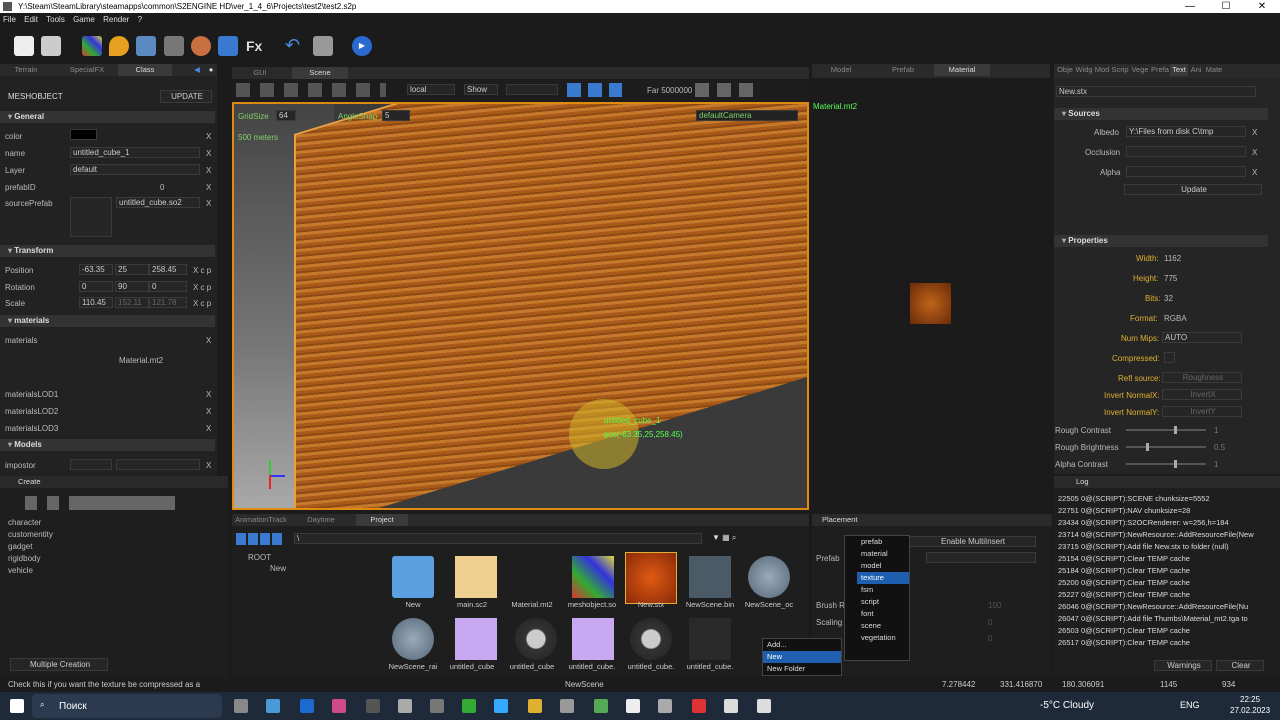 This screenshot has height=720, width=1280. Describe the element at coordinates (1067, 705) in the screenshot. I see `weather-label: -5°C Cloudy` at that location.